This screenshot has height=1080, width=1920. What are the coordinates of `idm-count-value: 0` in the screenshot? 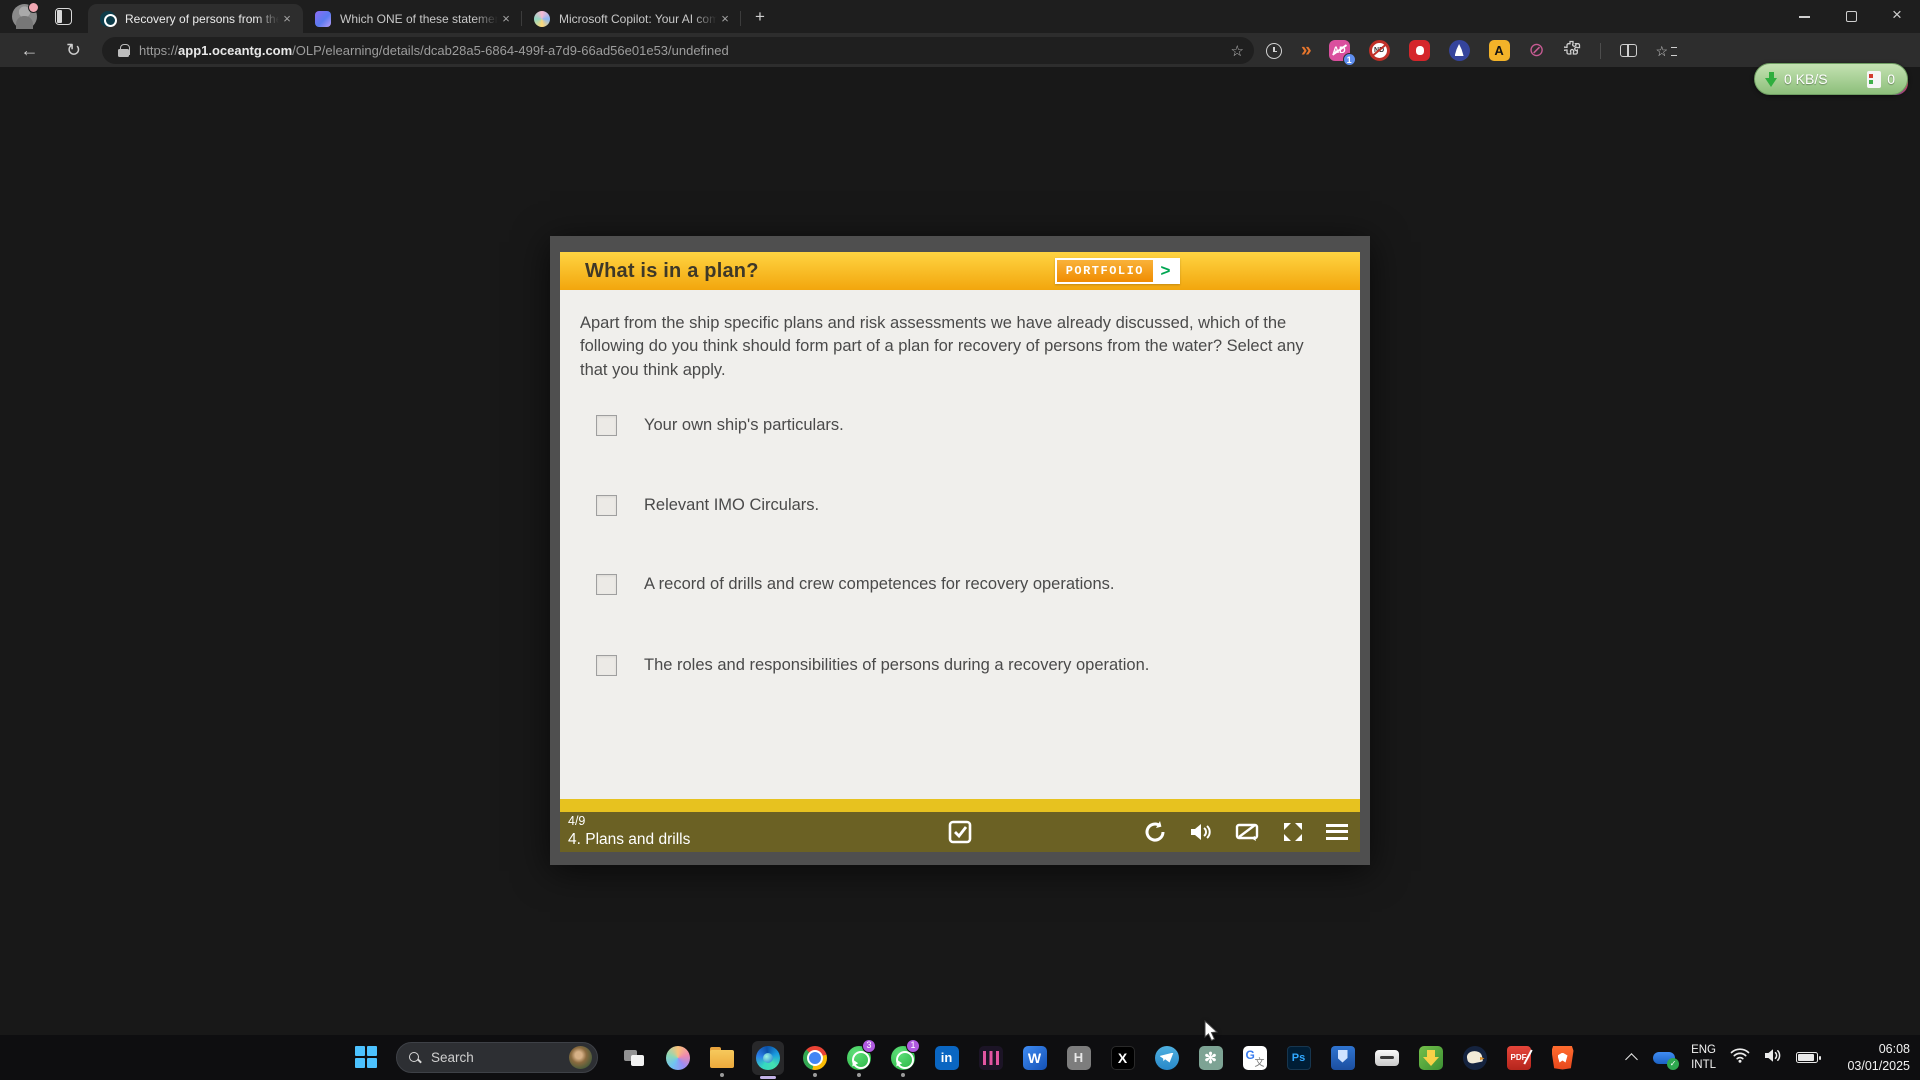 It's located at (1891, 79).